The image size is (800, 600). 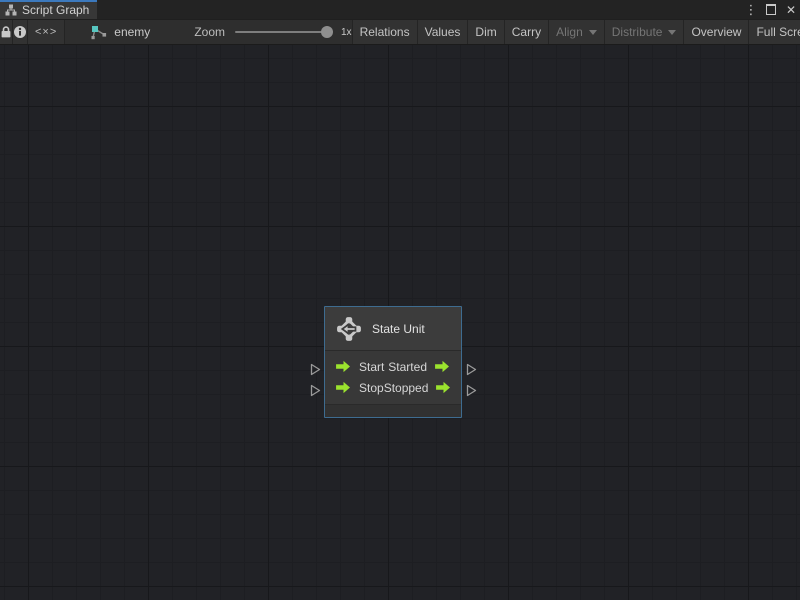 I want to click on zoom-value: 1x, so click(x=346, y=32).